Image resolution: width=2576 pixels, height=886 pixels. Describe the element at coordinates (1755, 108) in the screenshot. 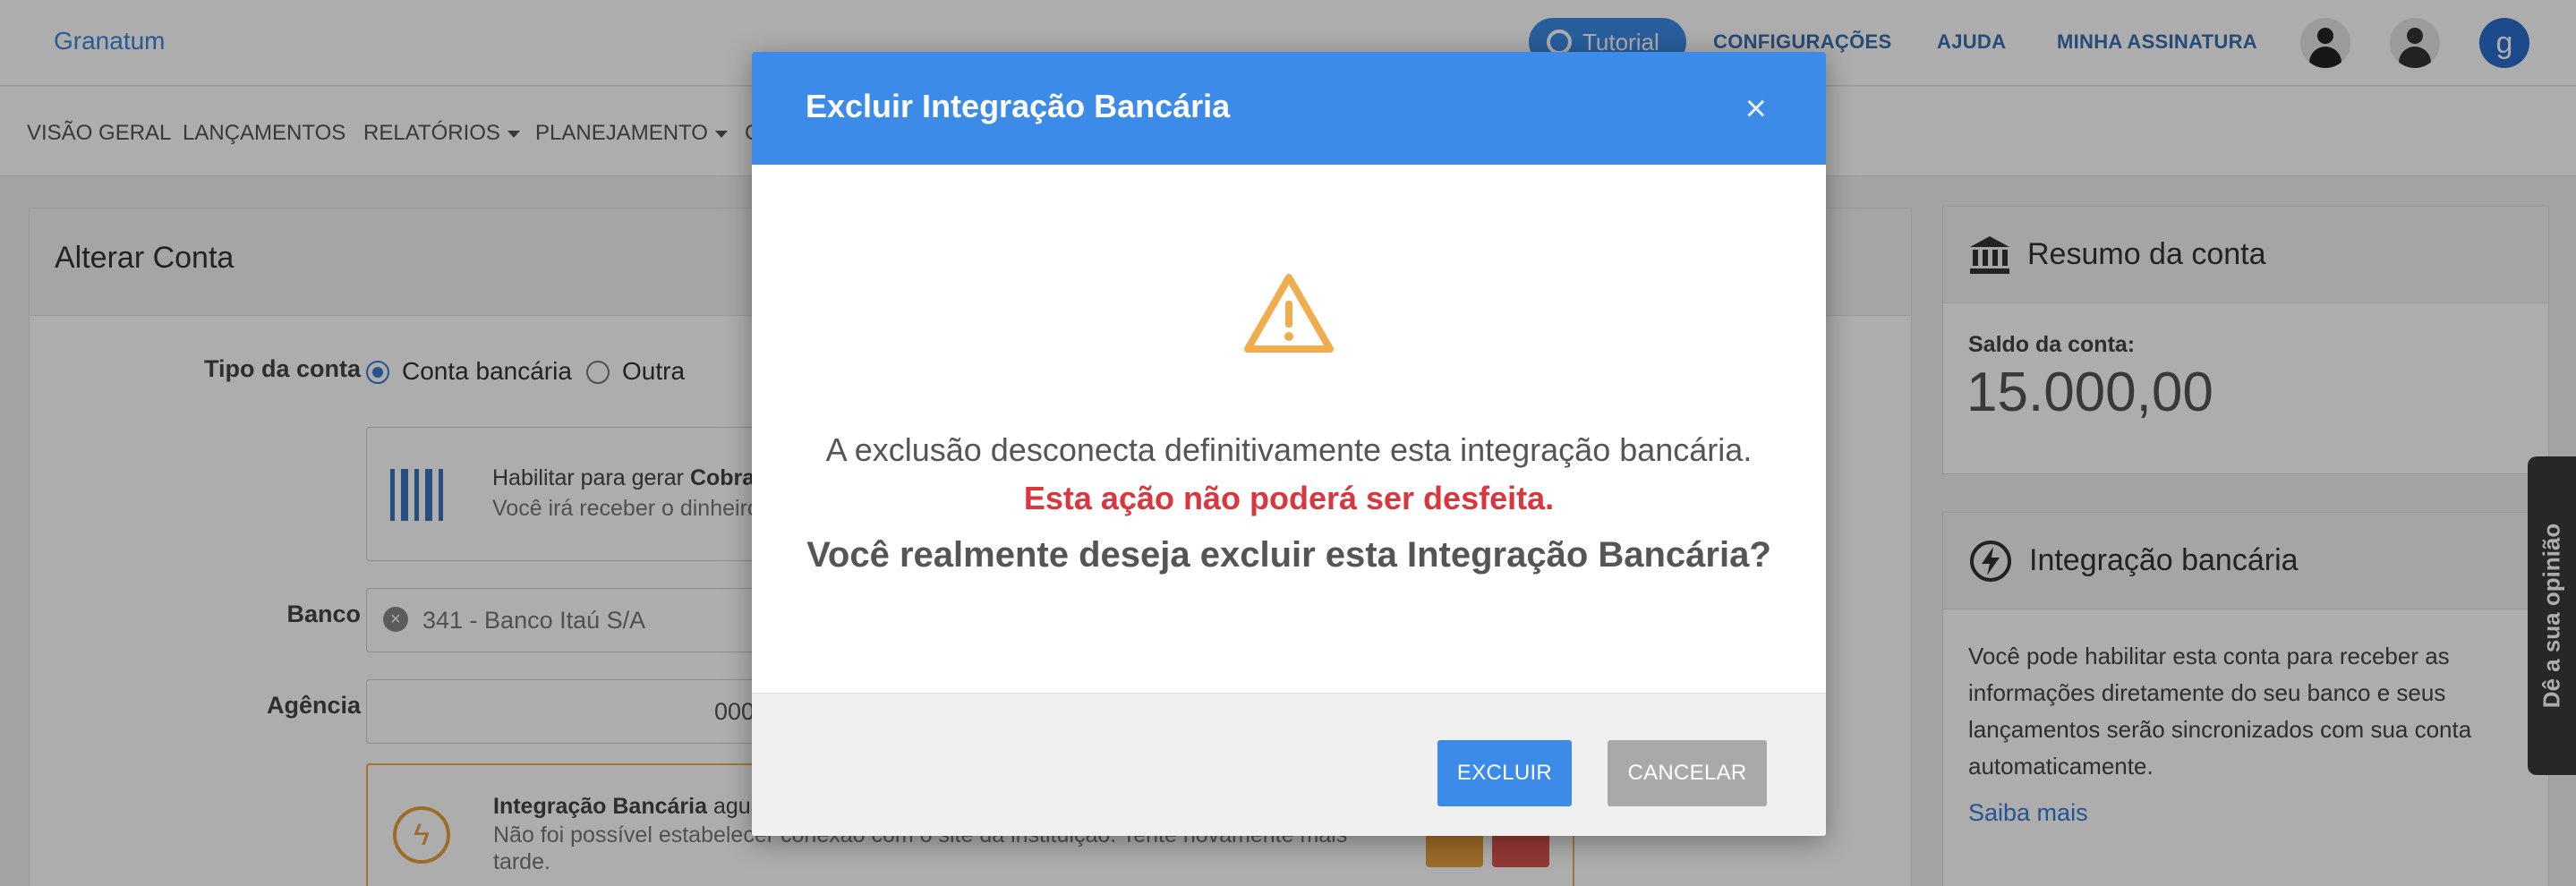

I see `close-icon: ×` at that location.